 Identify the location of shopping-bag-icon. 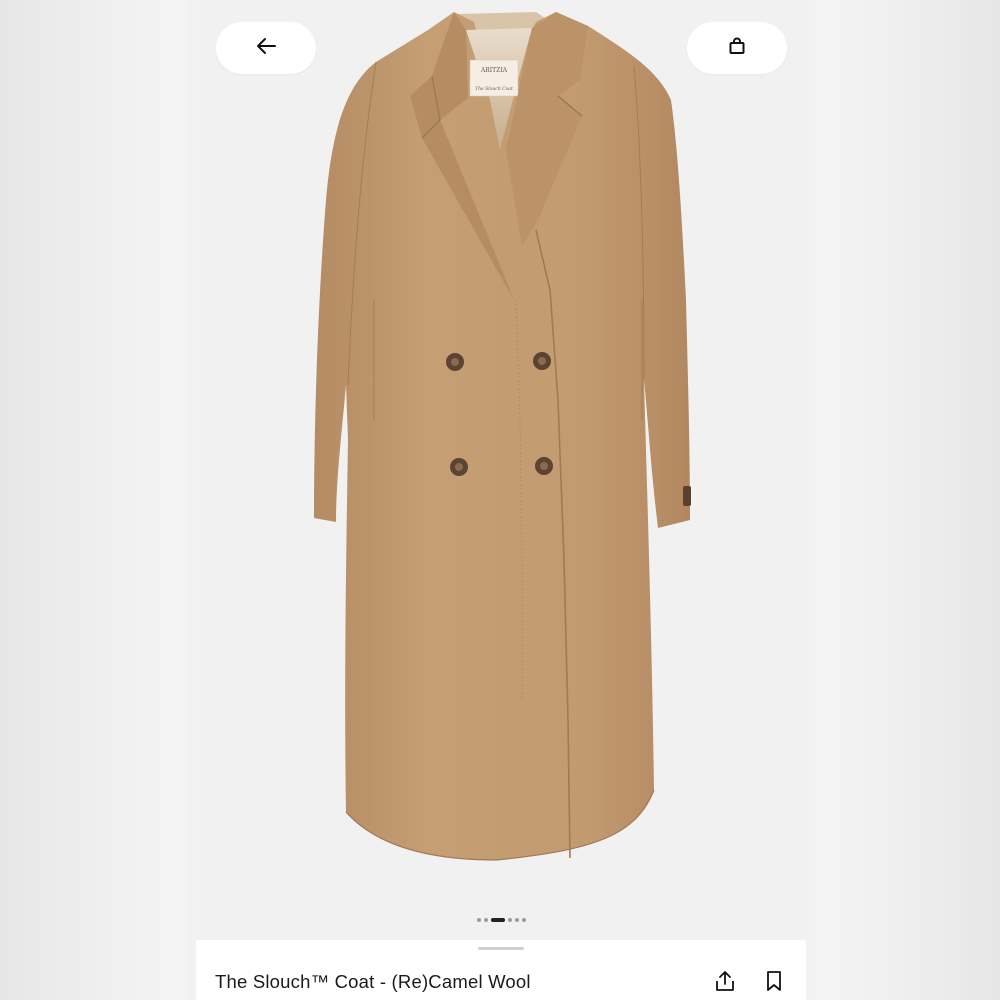
(737, 48).